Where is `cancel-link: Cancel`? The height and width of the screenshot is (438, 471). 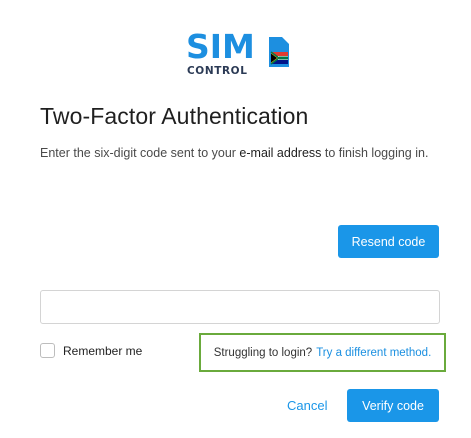 cancel-link: Cancel is located at coordinates (307, 405).